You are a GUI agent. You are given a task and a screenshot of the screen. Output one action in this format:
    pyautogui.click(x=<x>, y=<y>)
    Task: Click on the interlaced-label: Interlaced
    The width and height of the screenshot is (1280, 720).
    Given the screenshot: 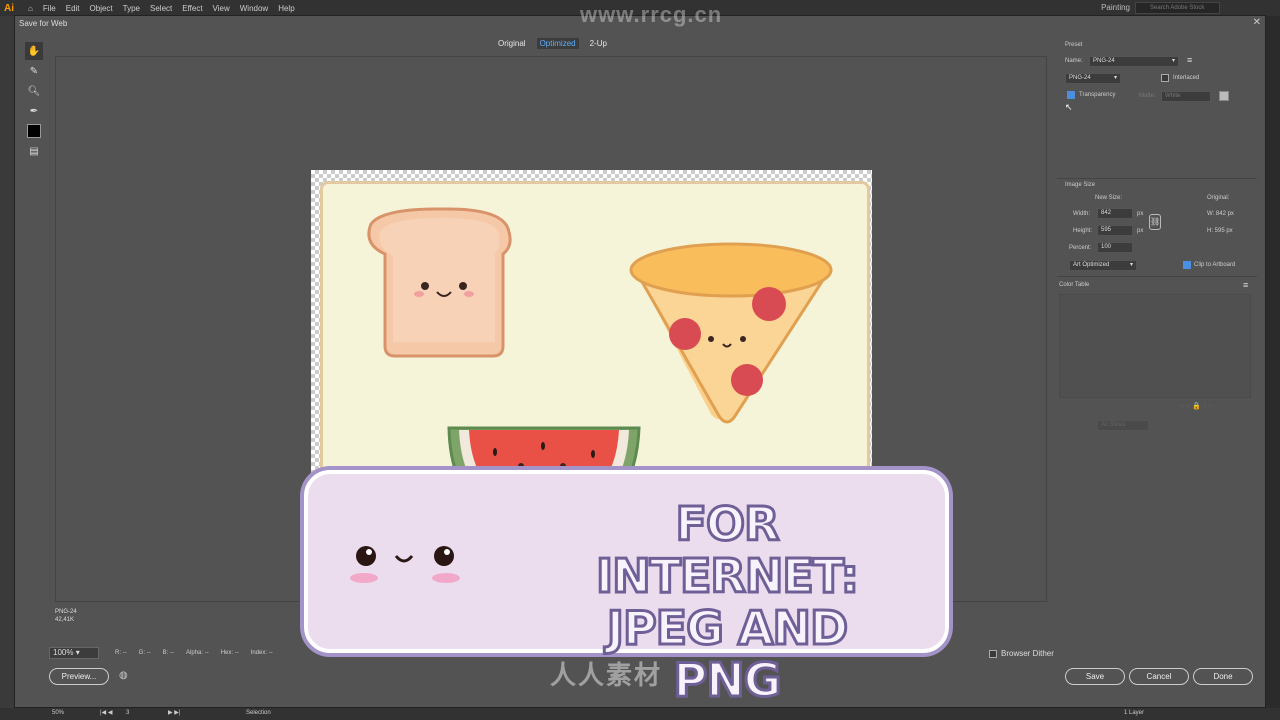 What is the action you would take?
    pyautogui.click(x=1186, y=78)
    